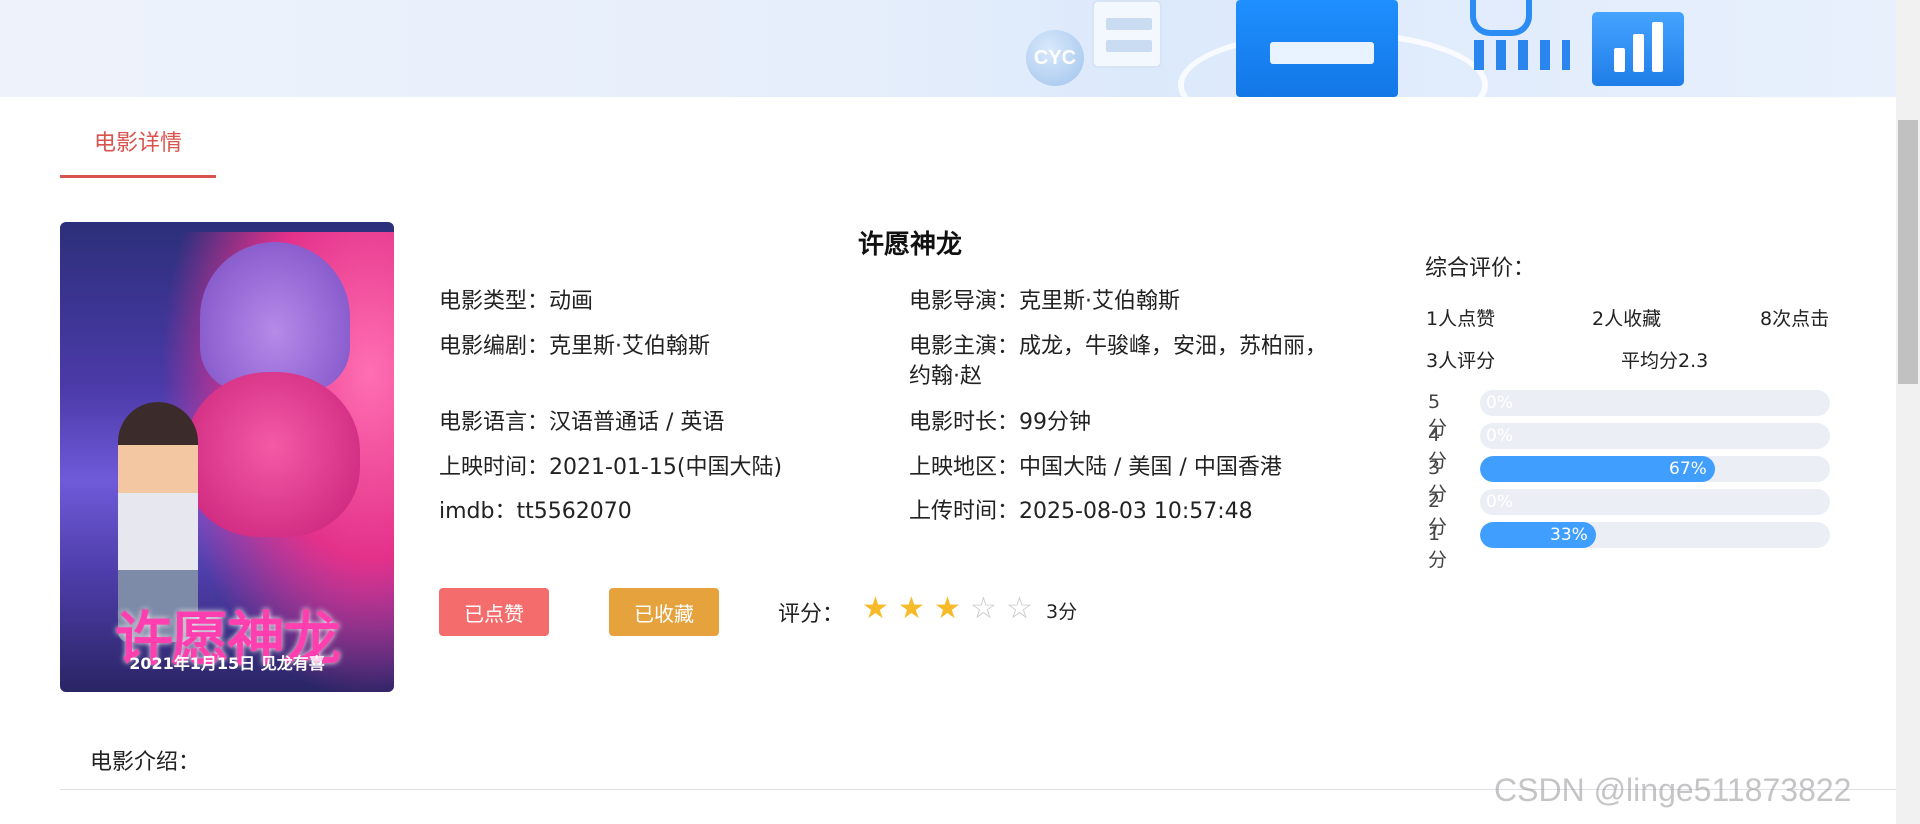 Image resolution: width=1920 pixels, height=824 pixels. I want to click on magnet-illustration-icon, so click(1501, 18).